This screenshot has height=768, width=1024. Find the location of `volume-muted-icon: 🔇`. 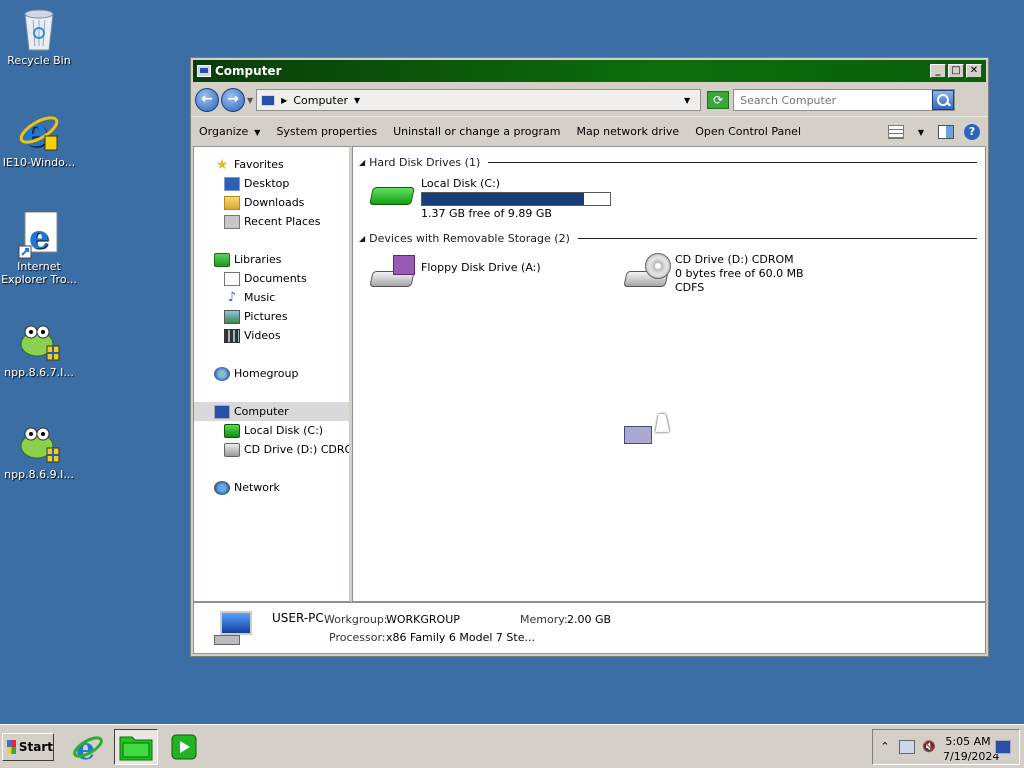

volume-muted-icon: 🔇 is located at coordinates (929, 747).